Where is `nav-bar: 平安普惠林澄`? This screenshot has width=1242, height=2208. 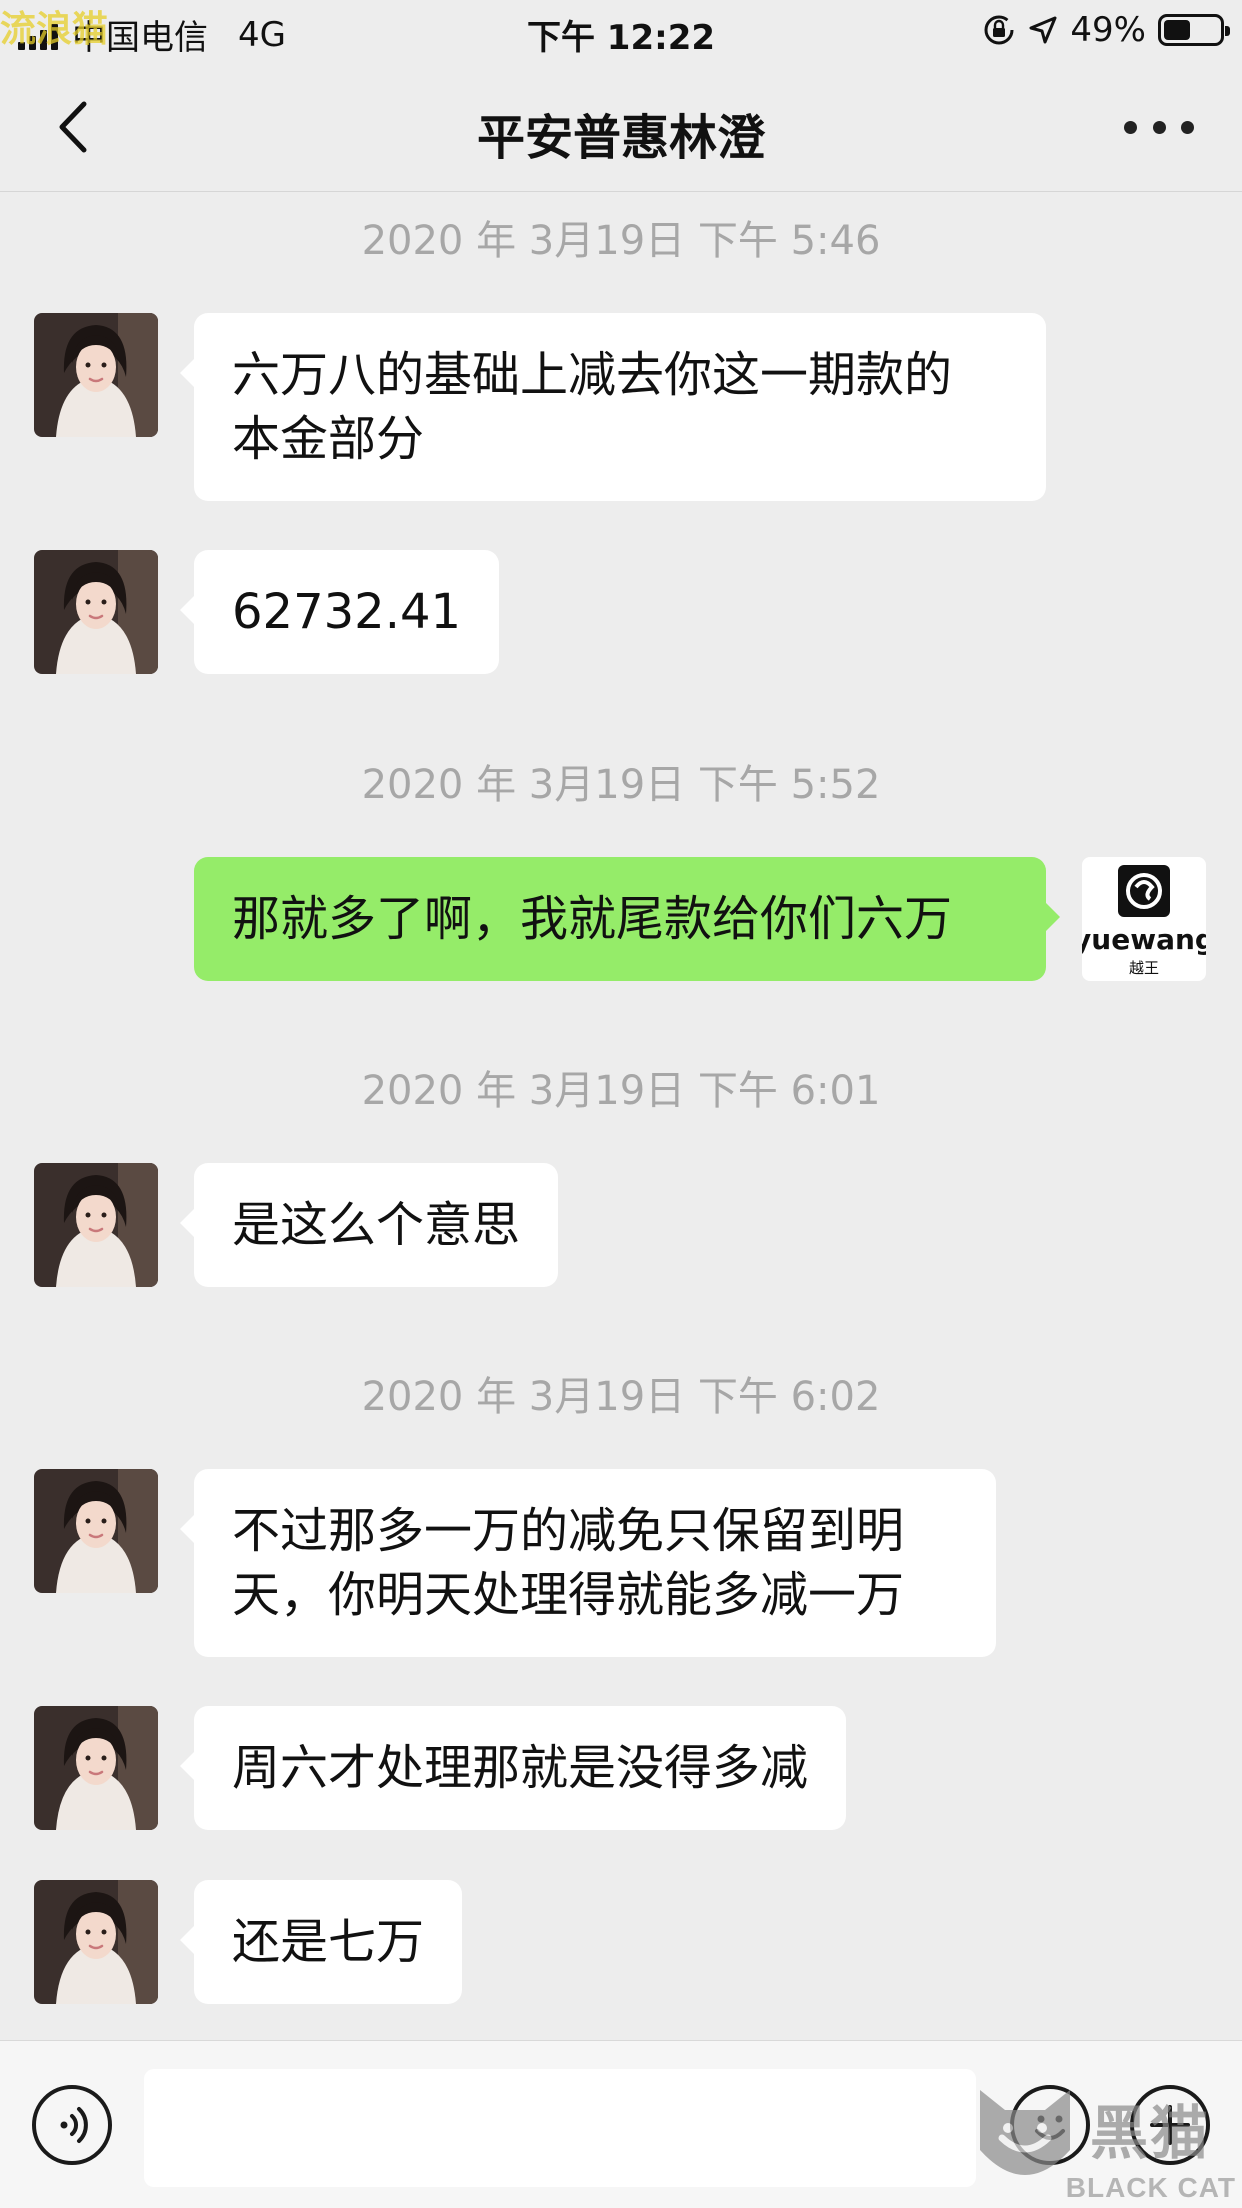
nav-bar: 平安普惠林澄 is located at coordinates (621, 127).